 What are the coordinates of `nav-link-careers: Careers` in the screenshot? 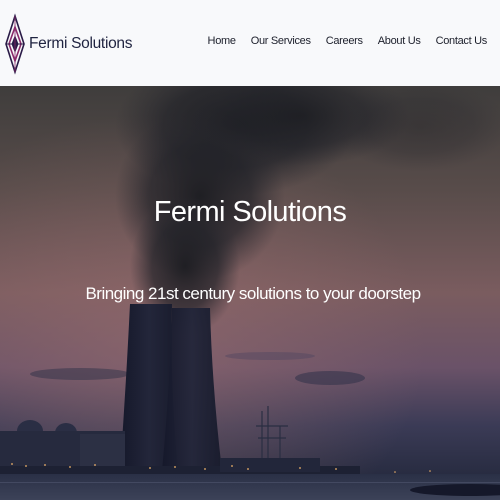 It's located at (344, 41).